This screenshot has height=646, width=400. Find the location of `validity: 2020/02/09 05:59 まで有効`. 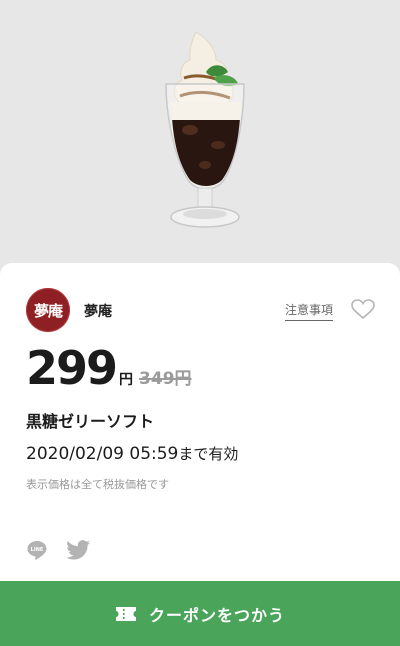

validity: 2020/02/09 05:59 まで有効 is located at coordinates (132, 453).